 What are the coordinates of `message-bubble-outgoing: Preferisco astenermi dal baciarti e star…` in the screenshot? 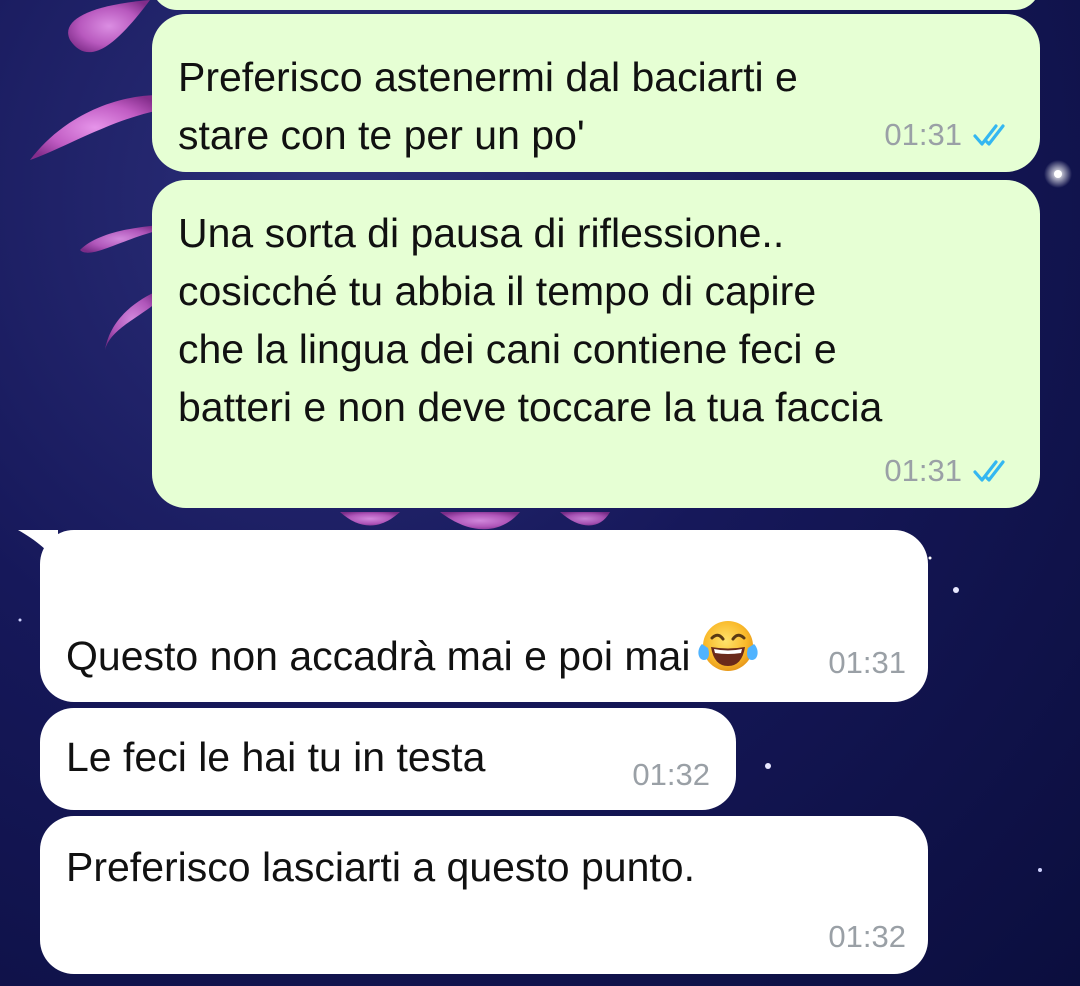 It's located at (596, 93).